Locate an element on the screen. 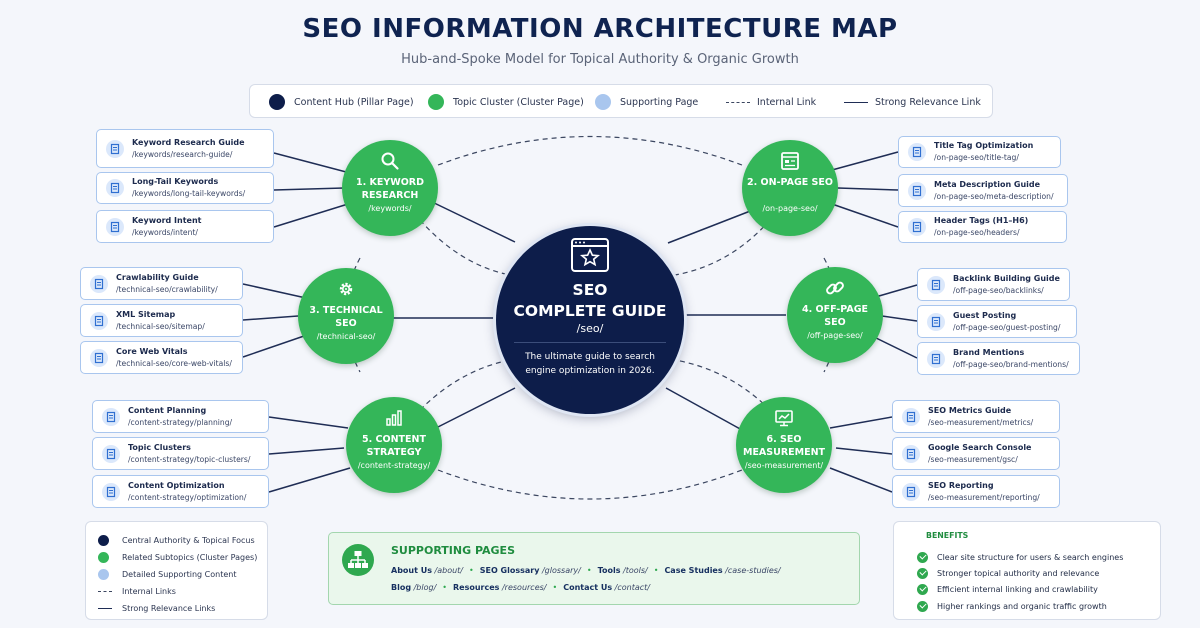 This screenshot has width=1200, height=628. key-central-label: Central Authority & Topical Focus is located at coordinates (188, 540).